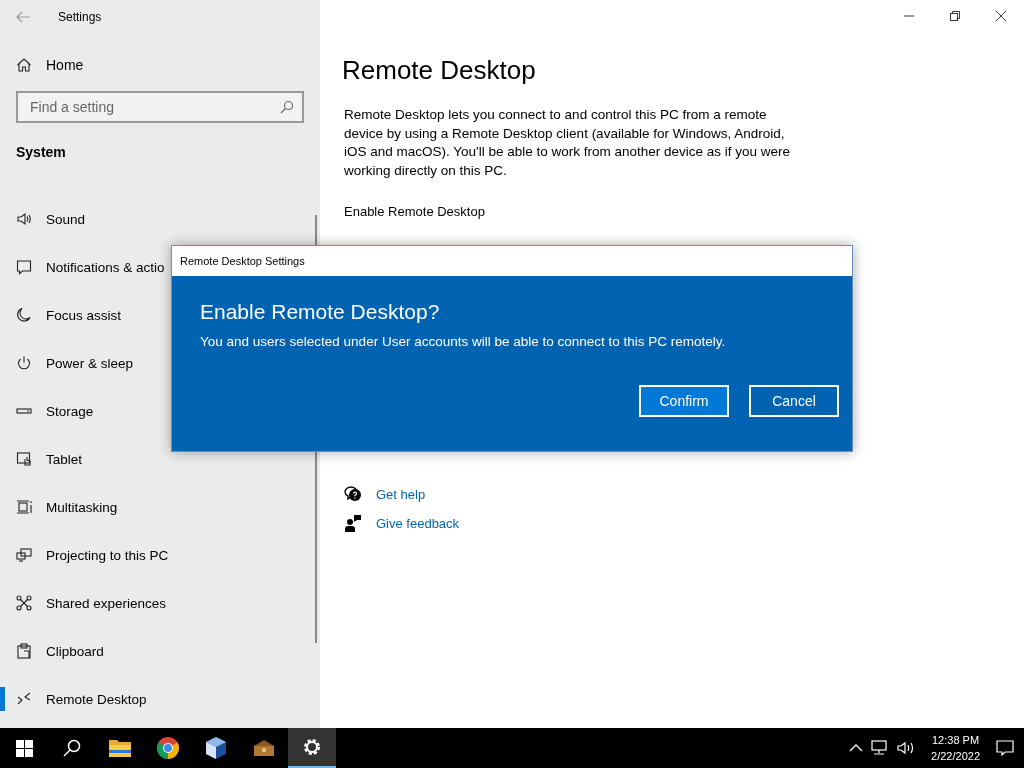 The width and height of the screenshot is (1024, 768). I want to click on power-icon, so click(24, 363).